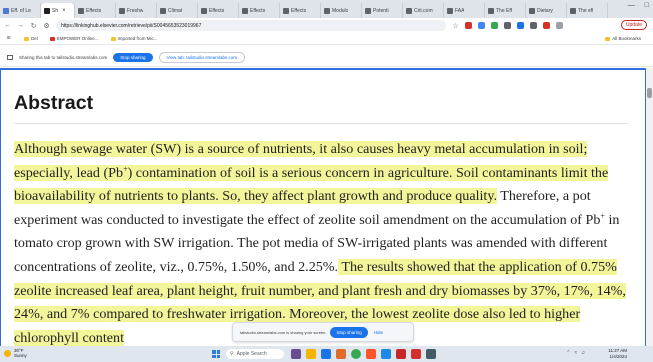 This screenshot has width=653, height=362. Describe the element at coordinates (533, 25) in the screenshot. I see `puzzle-icon` at that location.